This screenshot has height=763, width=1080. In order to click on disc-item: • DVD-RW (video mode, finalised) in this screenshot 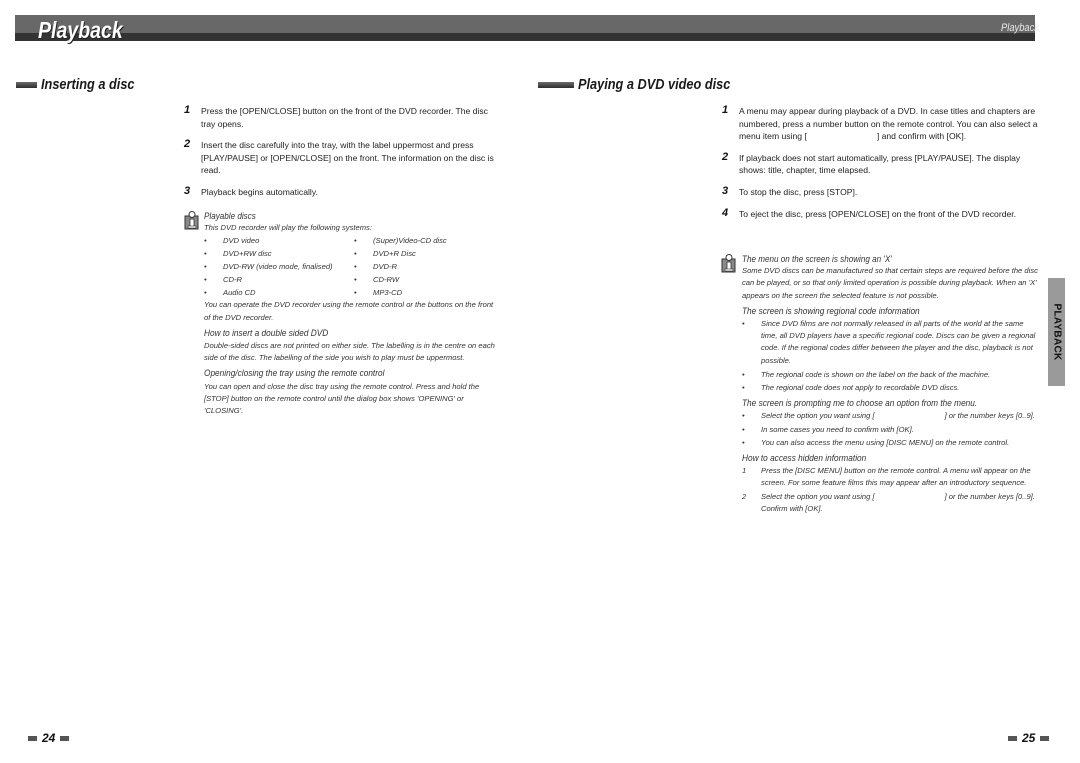, I will do `click(268, 267)`.